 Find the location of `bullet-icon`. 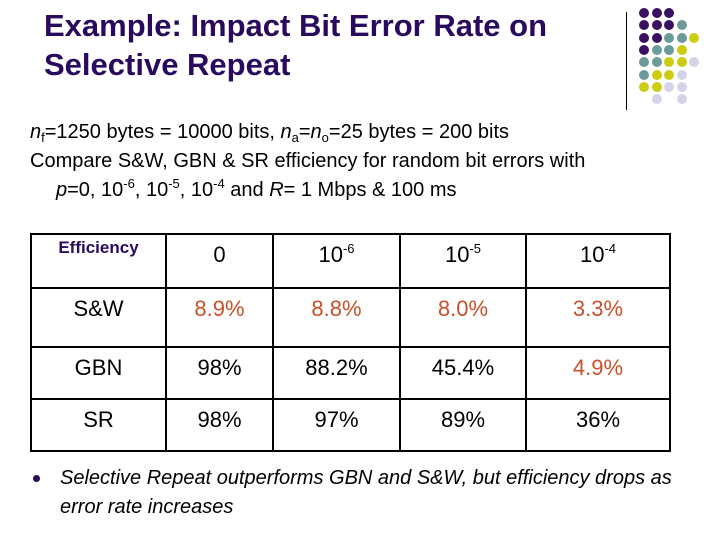

bullet-icon is located at coordinates (36, 478).